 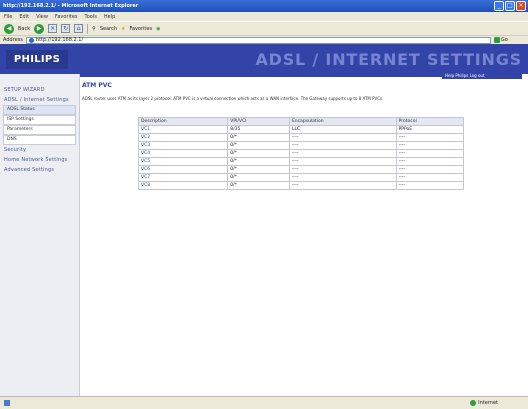 I want to click on encap-cell: LLC, so click(x=342, y=129).